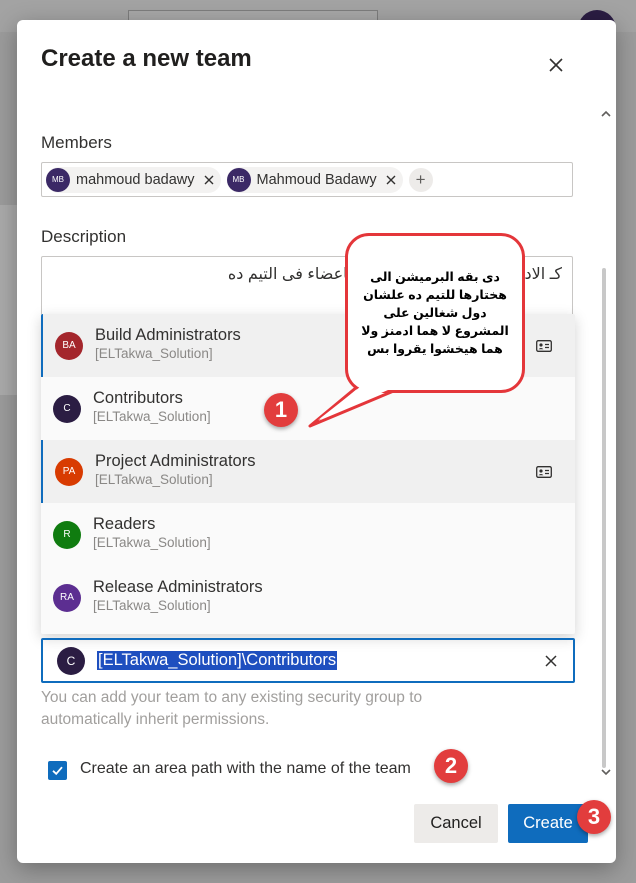  I want to click on close-icon, so click(556, 65).